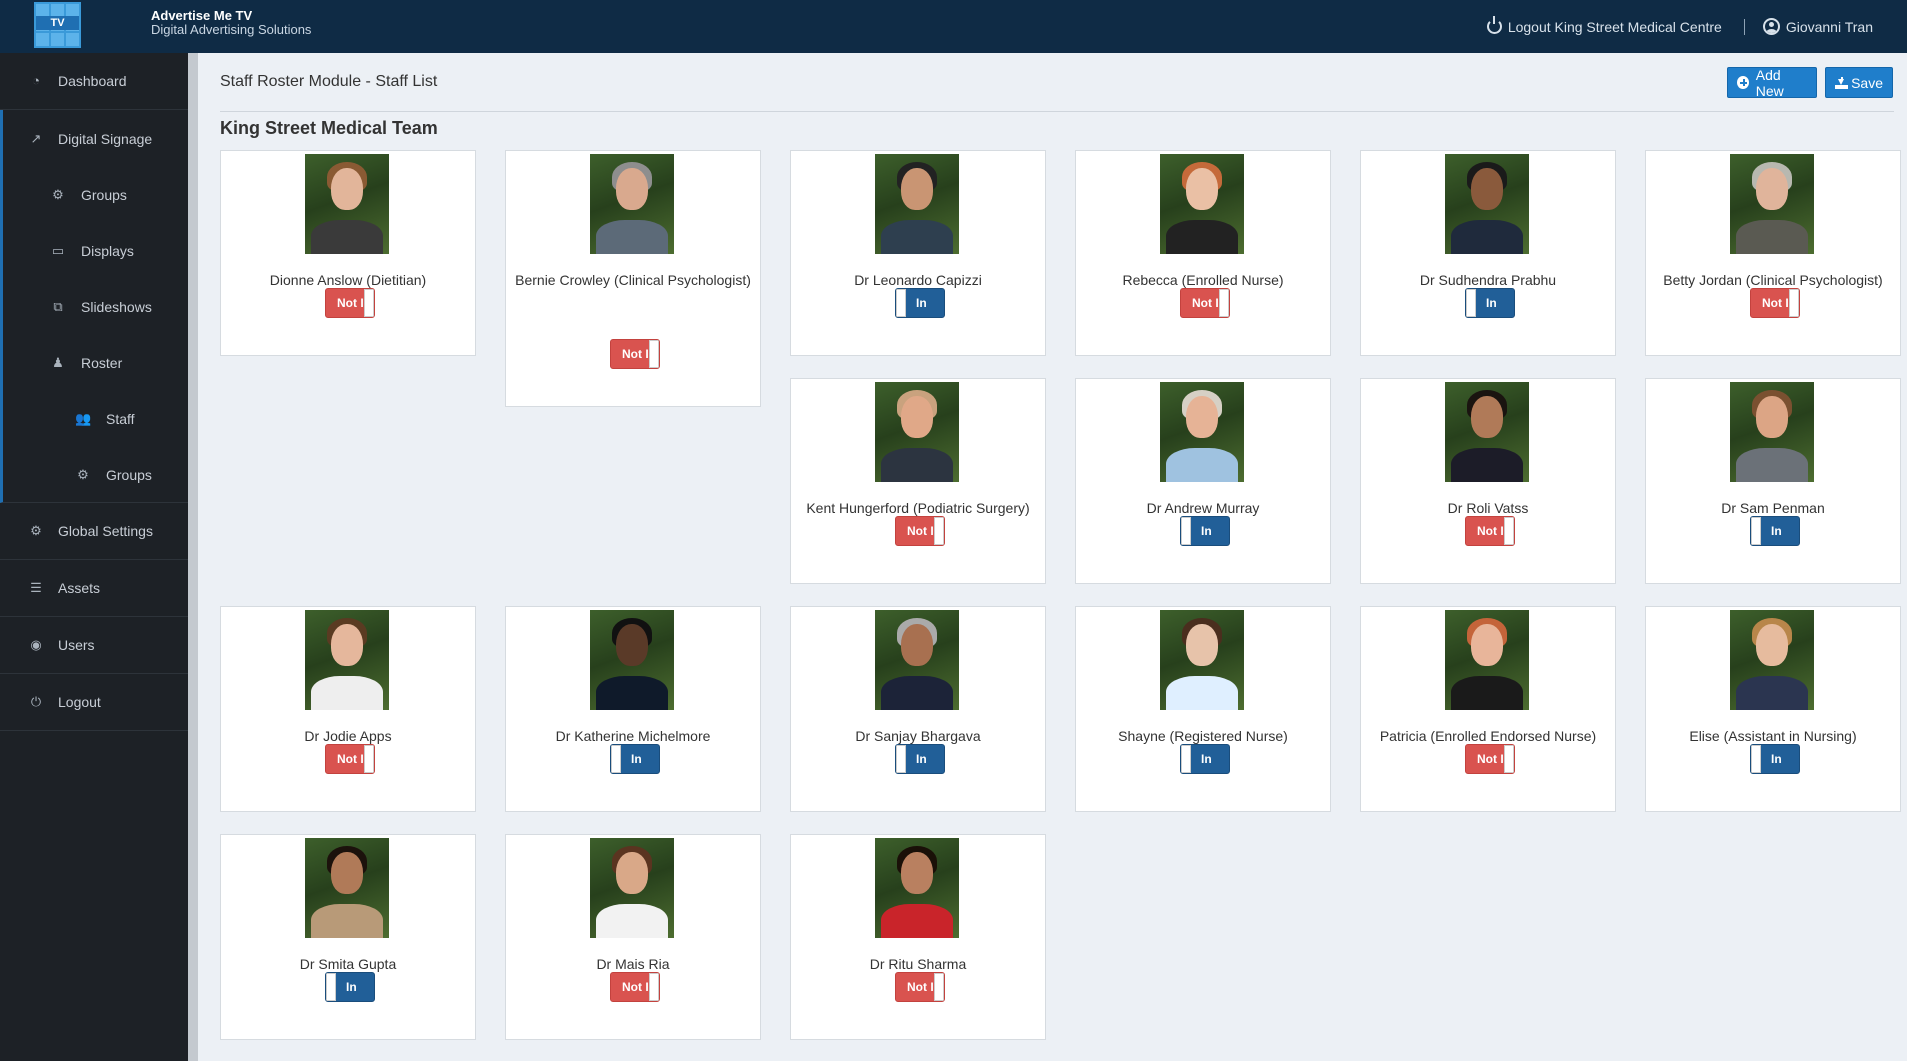  I want to click on team-title: King Street Medical Team, so click(329, 128).